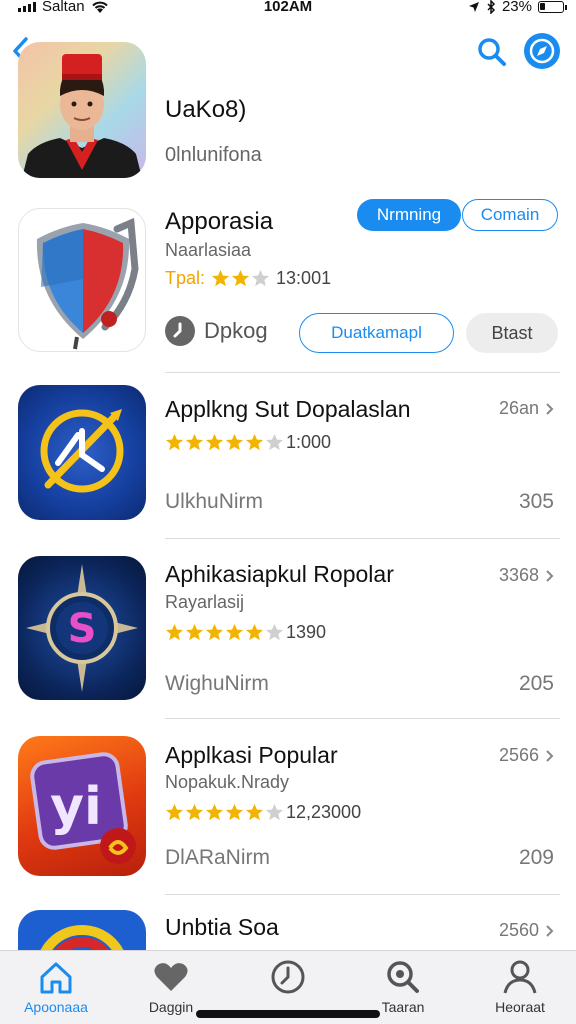  I want to click on app-title: Applkasi Popular, so click(251, 755).